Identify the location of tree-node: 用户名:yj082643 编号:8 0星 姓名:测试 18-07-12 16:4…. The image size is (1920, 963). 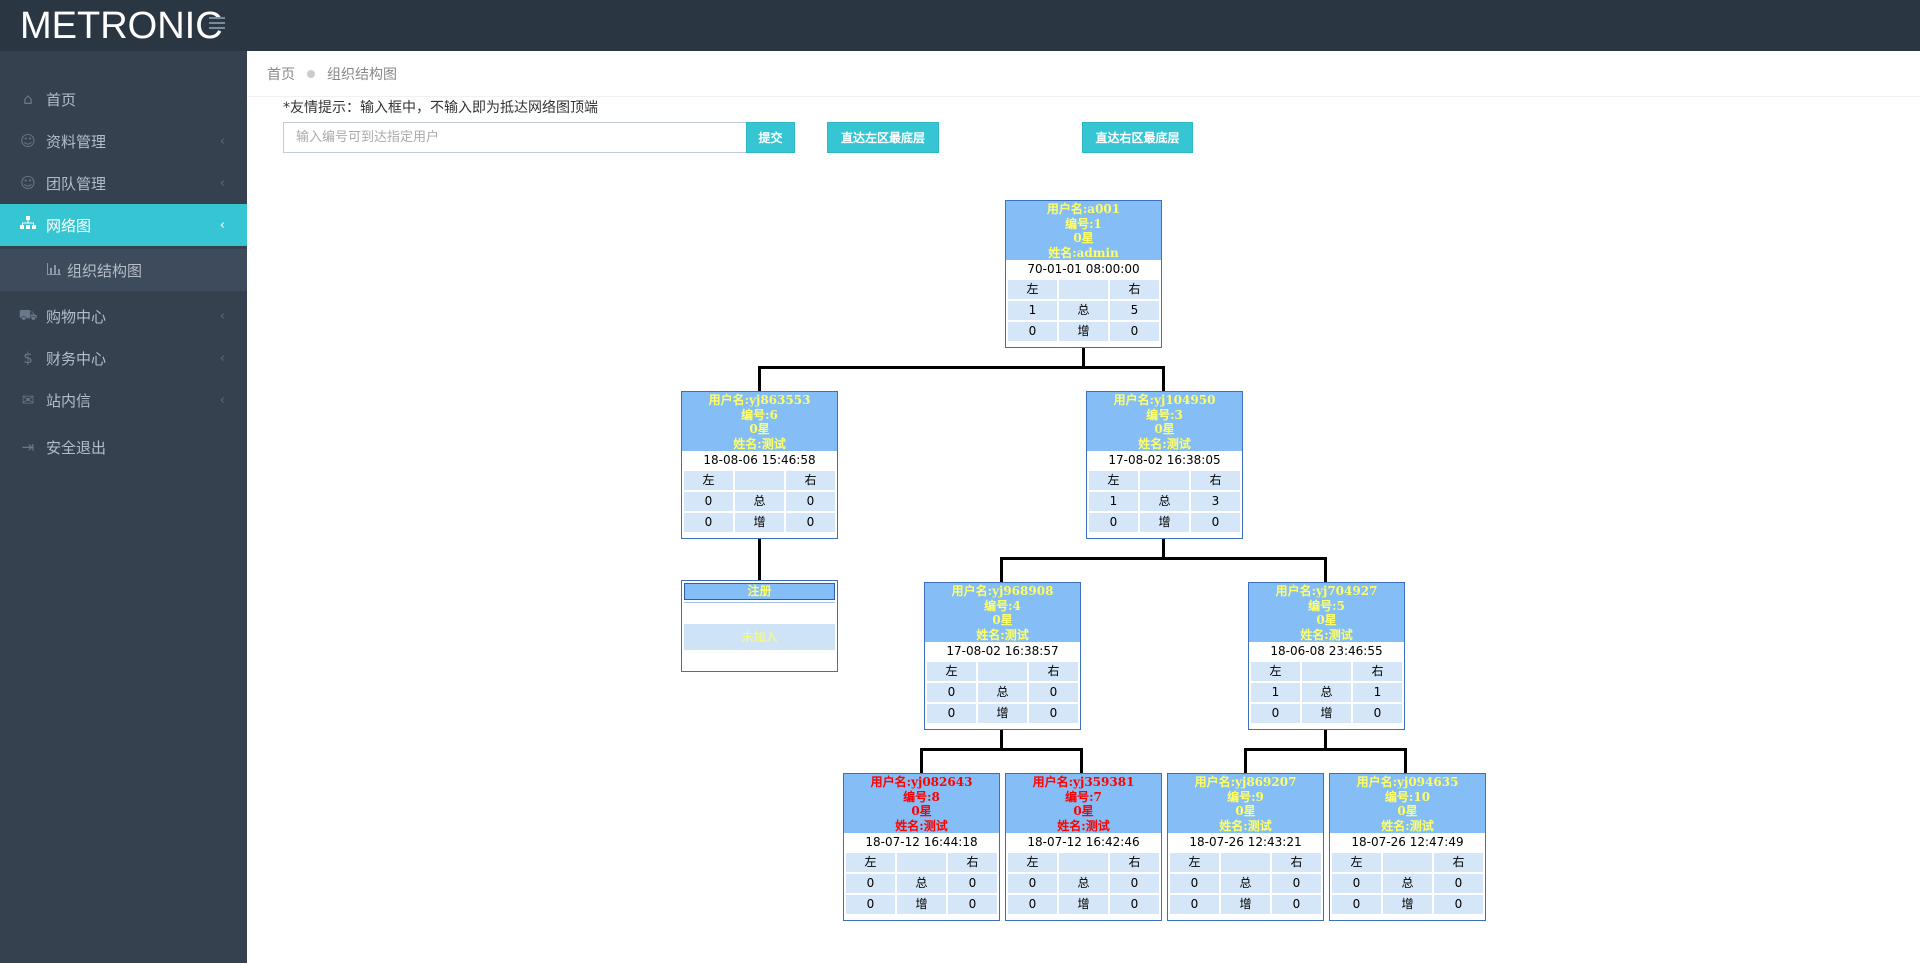
(921, 847).